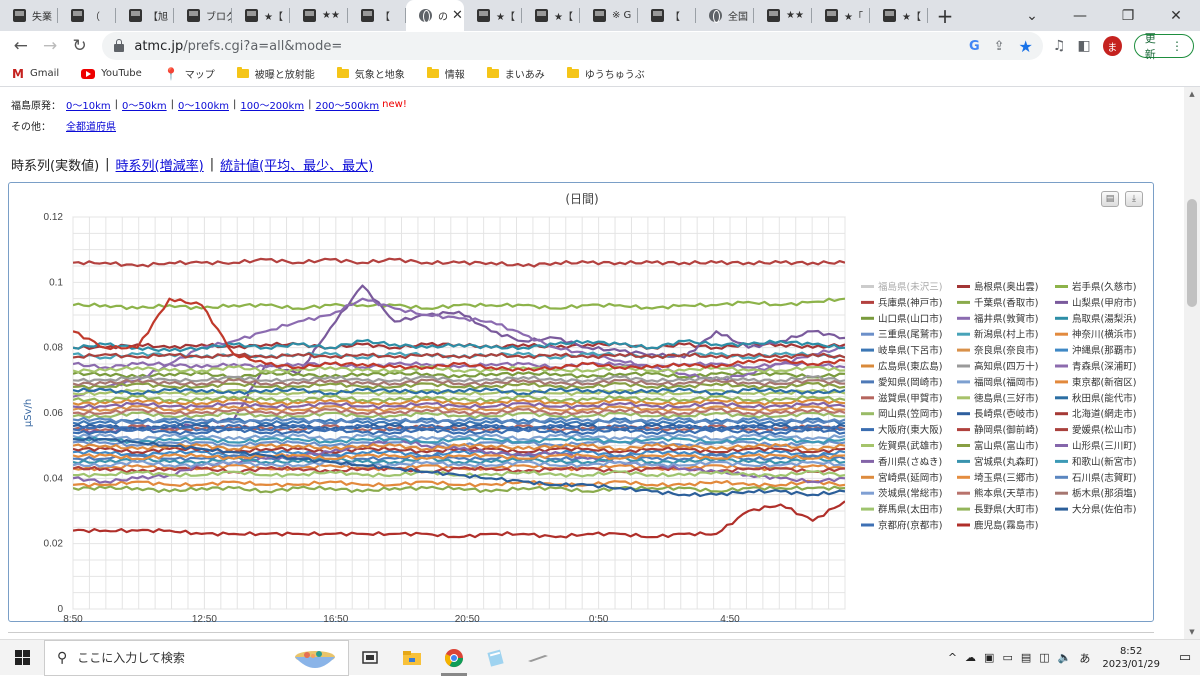  I want to click on page-scrollbar: ▲ ▼, so click(1192, 363).